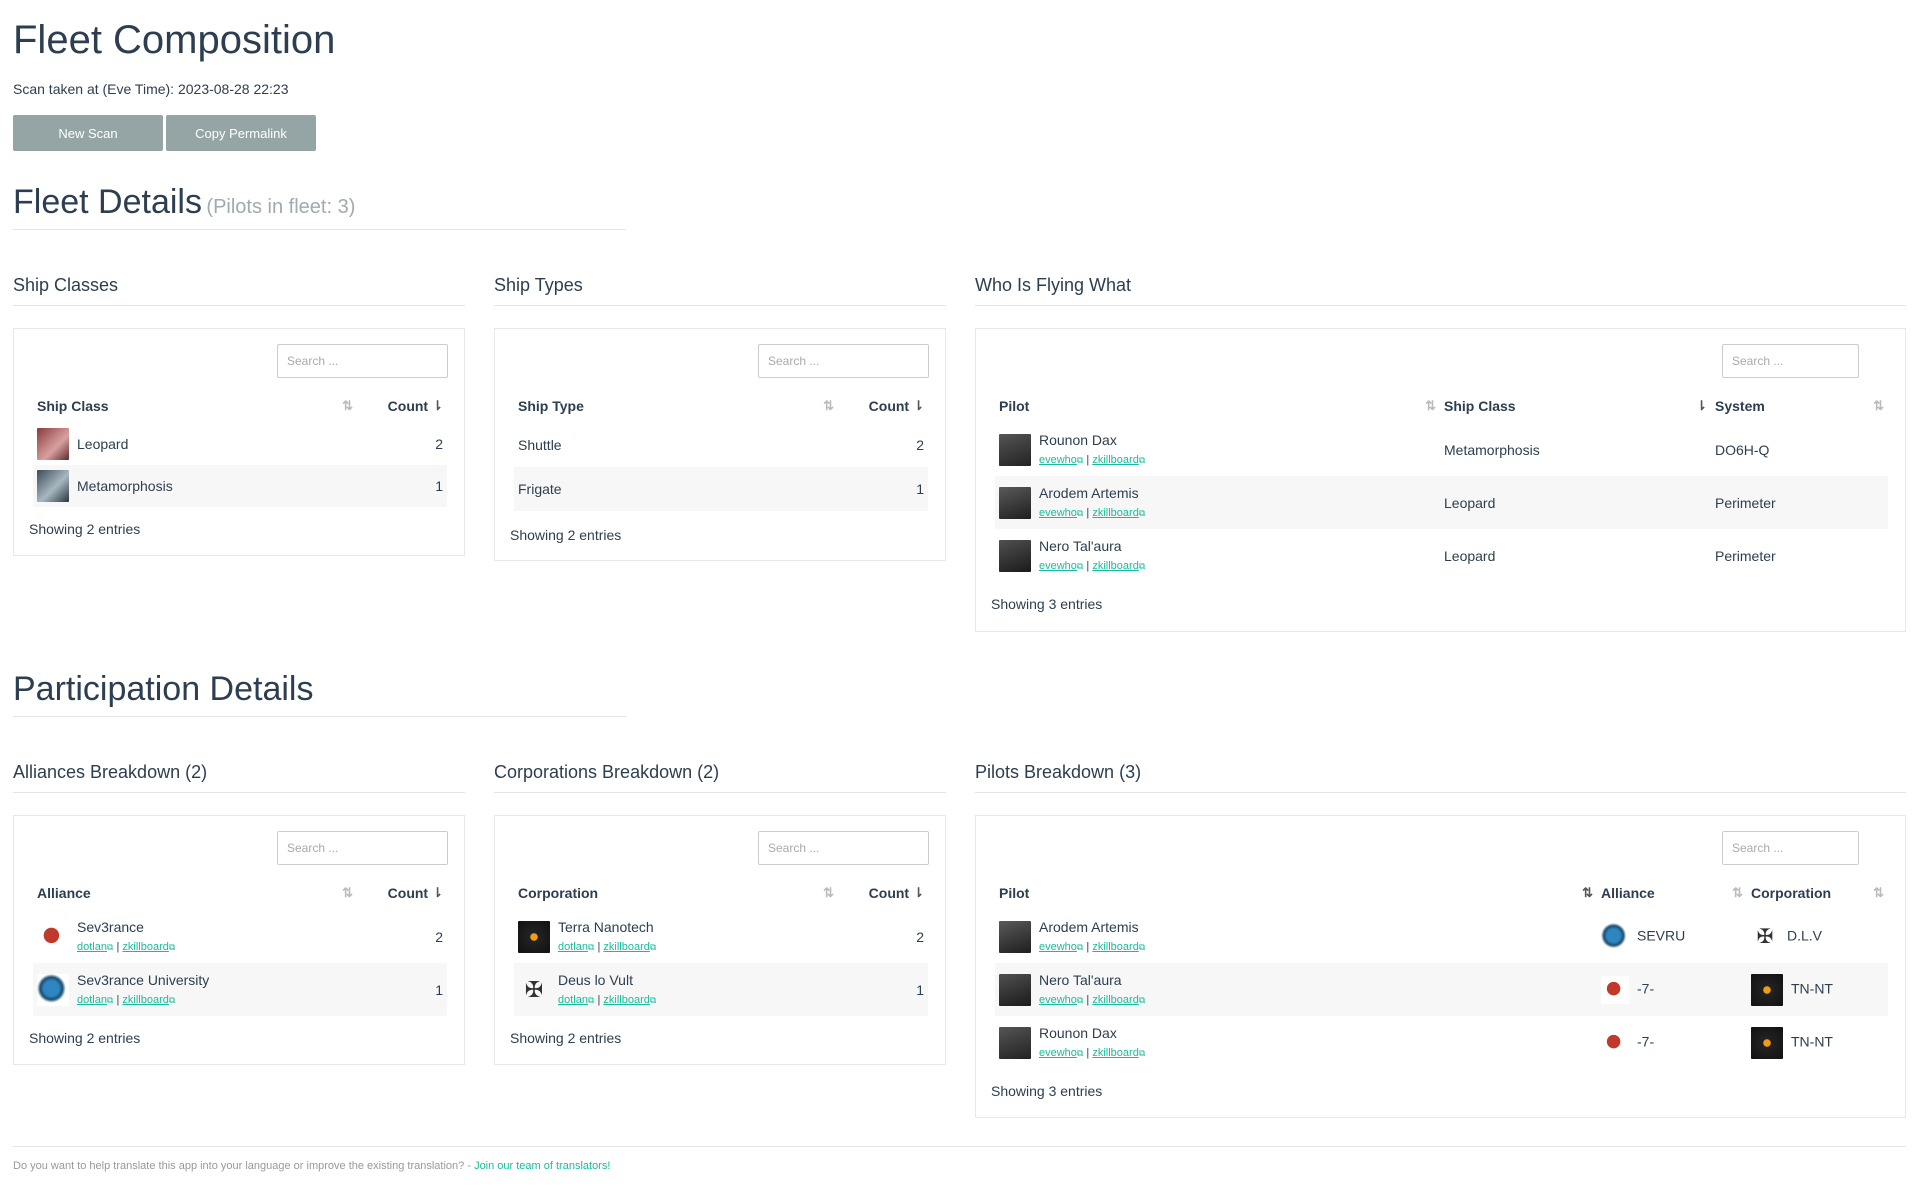  What do you see at coordinates (566, 1038) in the screenshot?
I see `corporations-entries-info: Showing 2 entries` at bounding box center [566, 1038].